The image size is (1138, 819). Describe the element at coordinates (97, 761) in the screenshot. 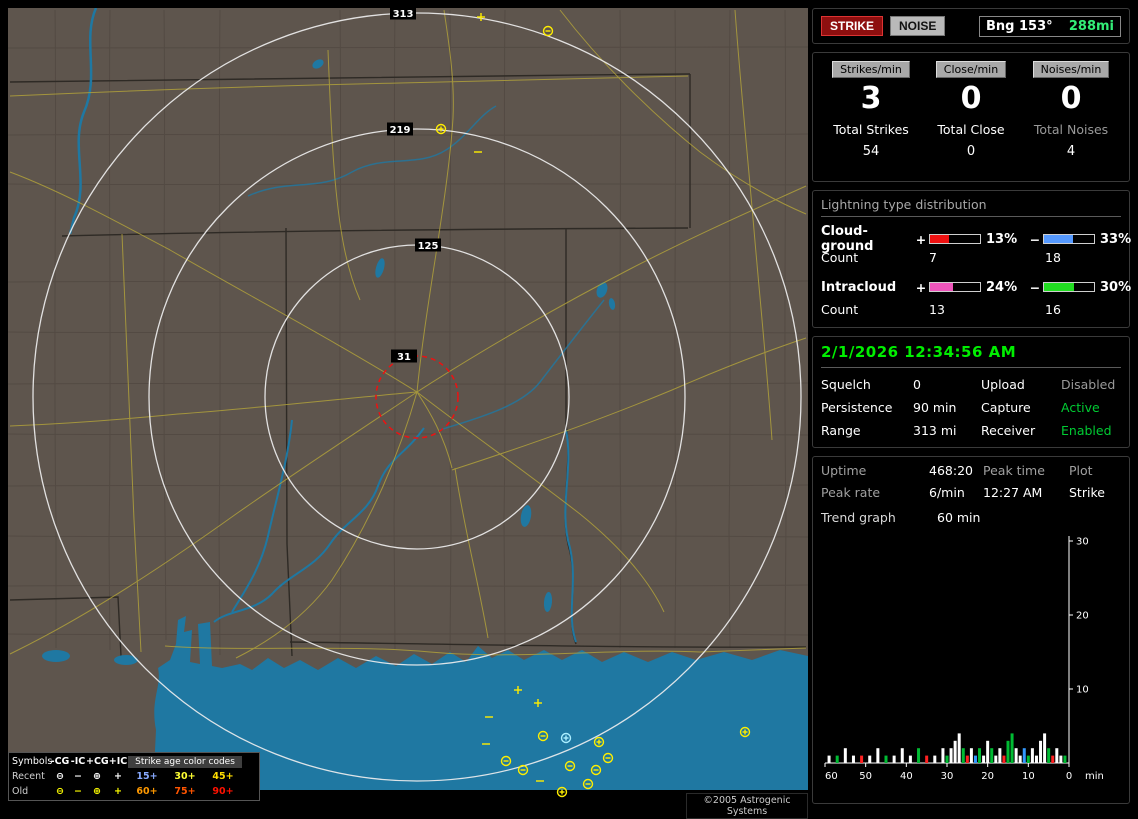

I see `legend-col-pos-cg: +CG` at that location.